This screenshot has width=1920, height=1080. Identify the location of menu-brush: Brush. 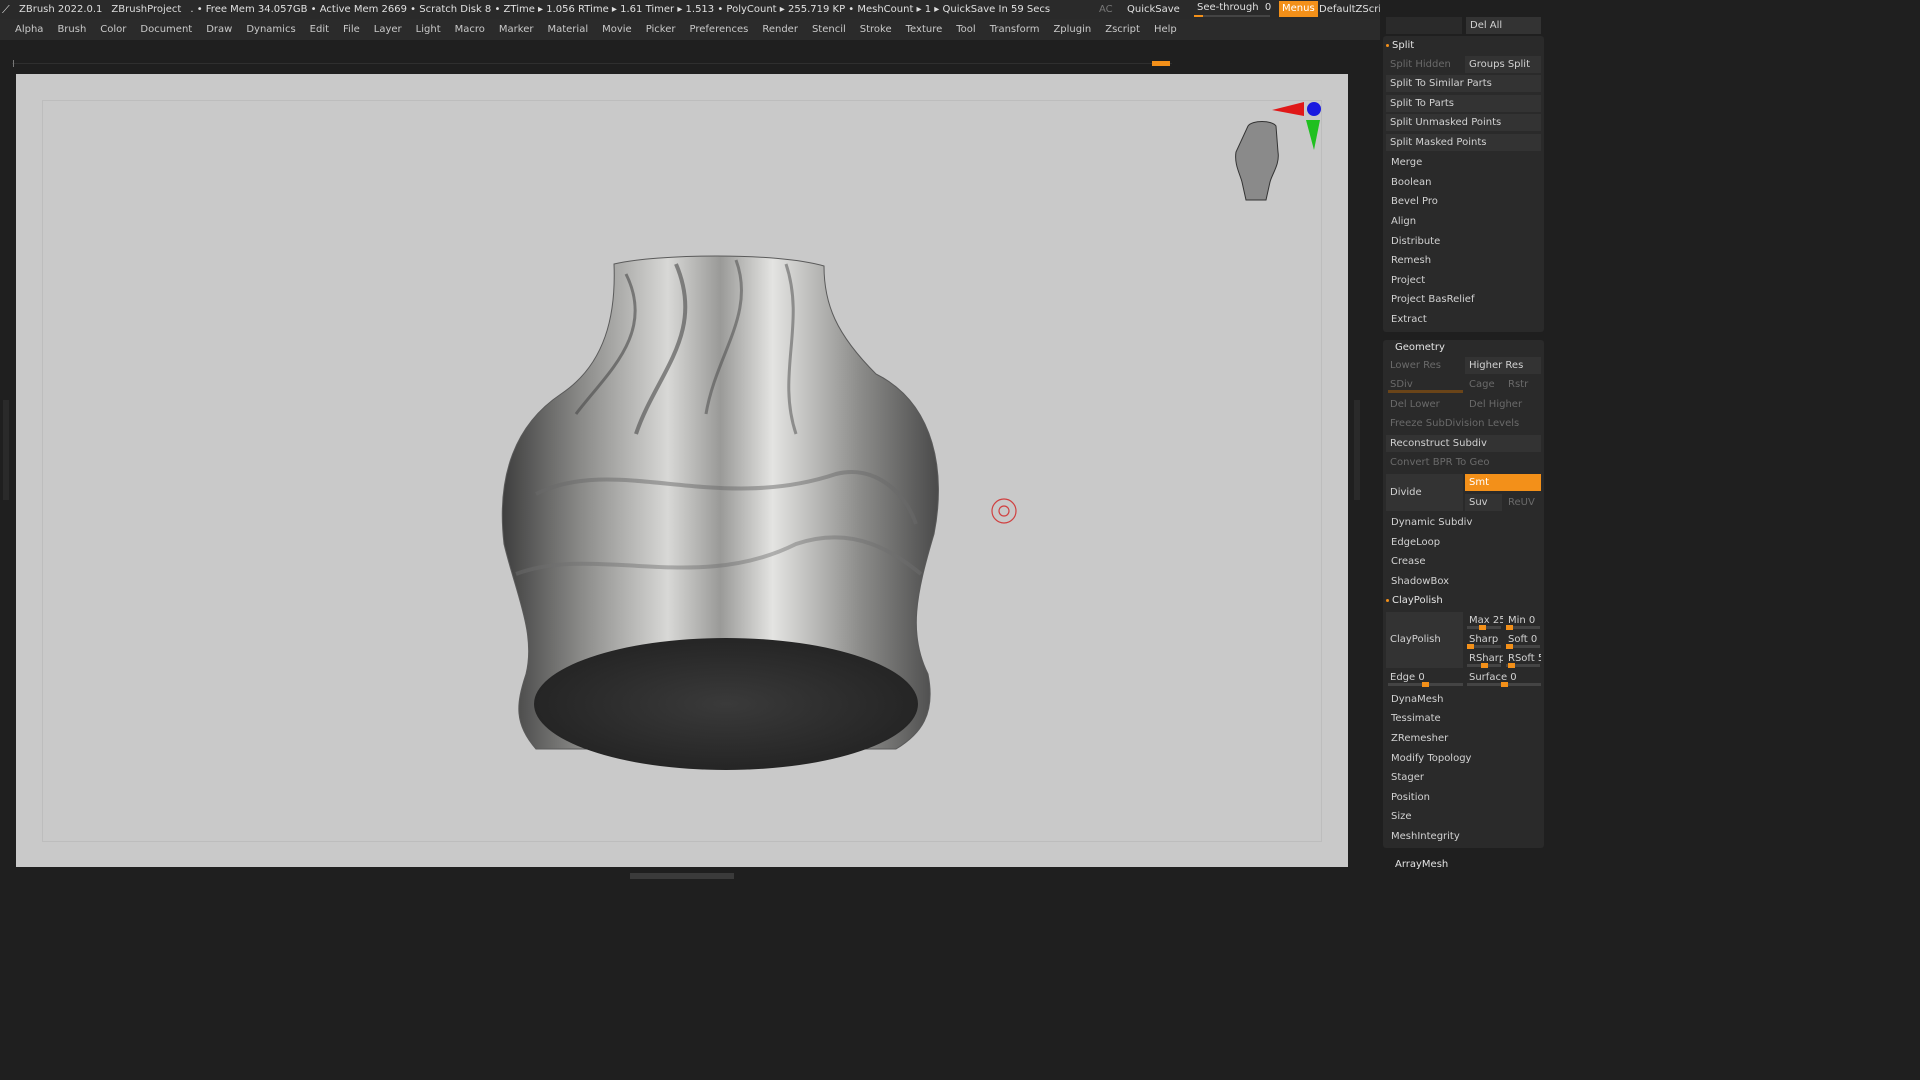
(71, 29).